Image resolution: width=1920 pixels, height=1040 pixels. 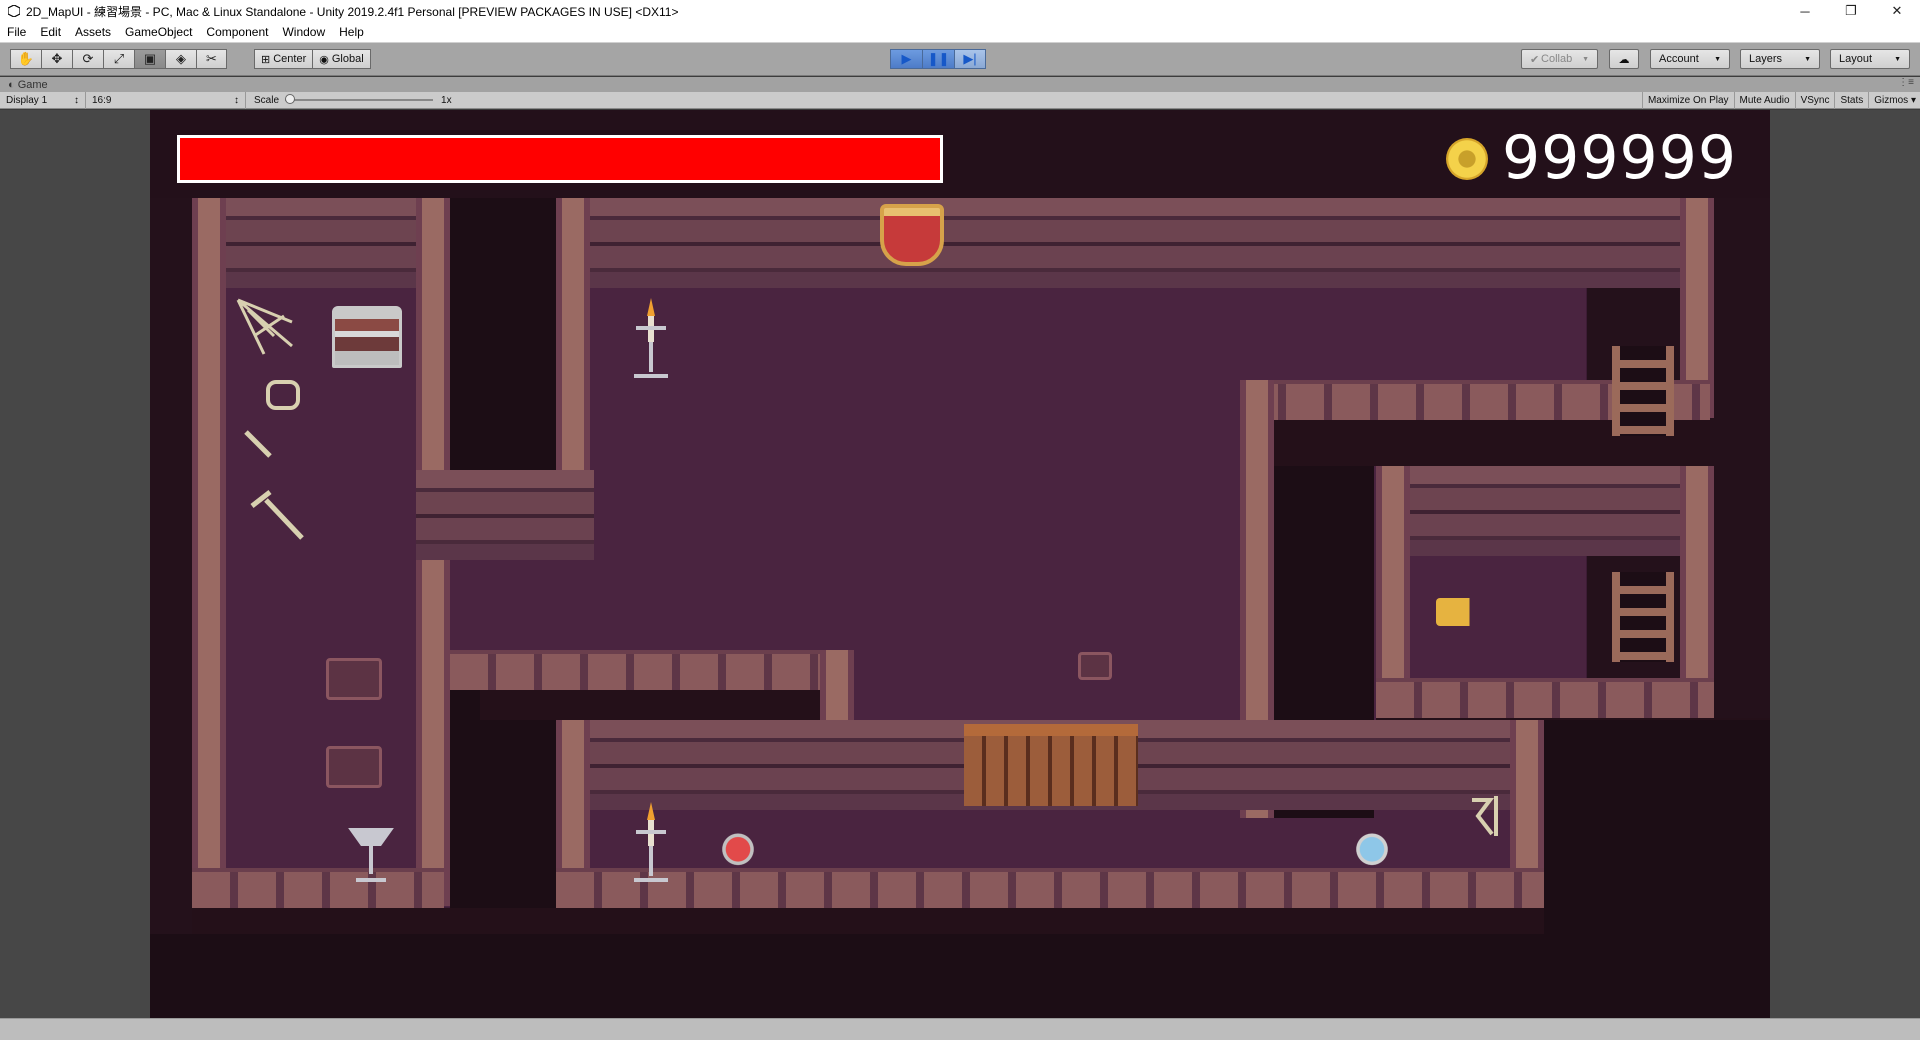 What do you see at coordinates (1856, 59) in the screenshot?
I see `layout-label: Layout` at bounding box center [1856, 59].